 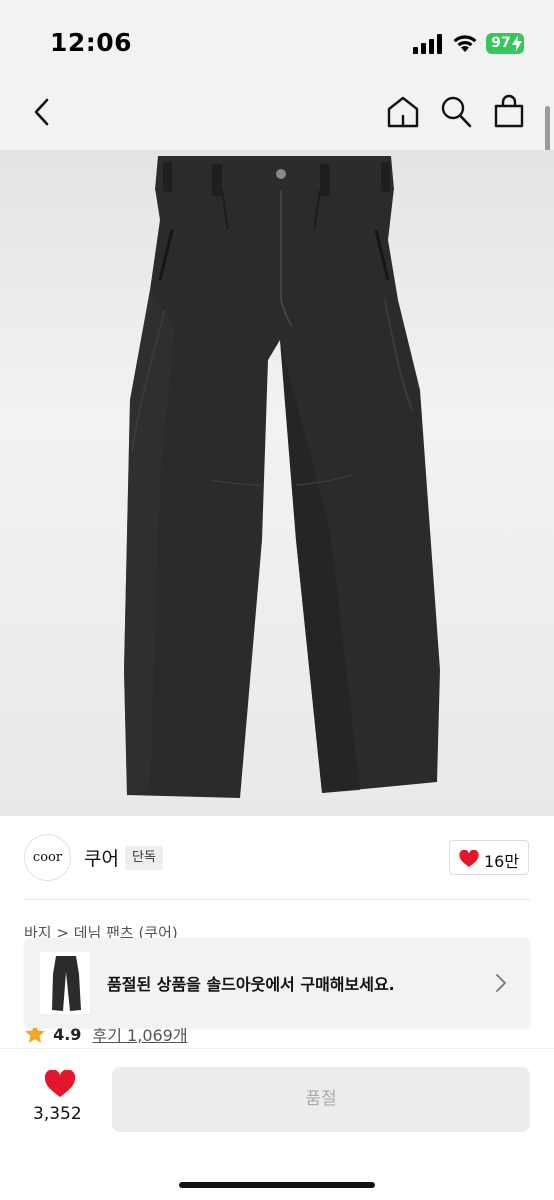 I want to click on brand-row: coor 쿠어 단독 16만, so click(x=277, y=858).